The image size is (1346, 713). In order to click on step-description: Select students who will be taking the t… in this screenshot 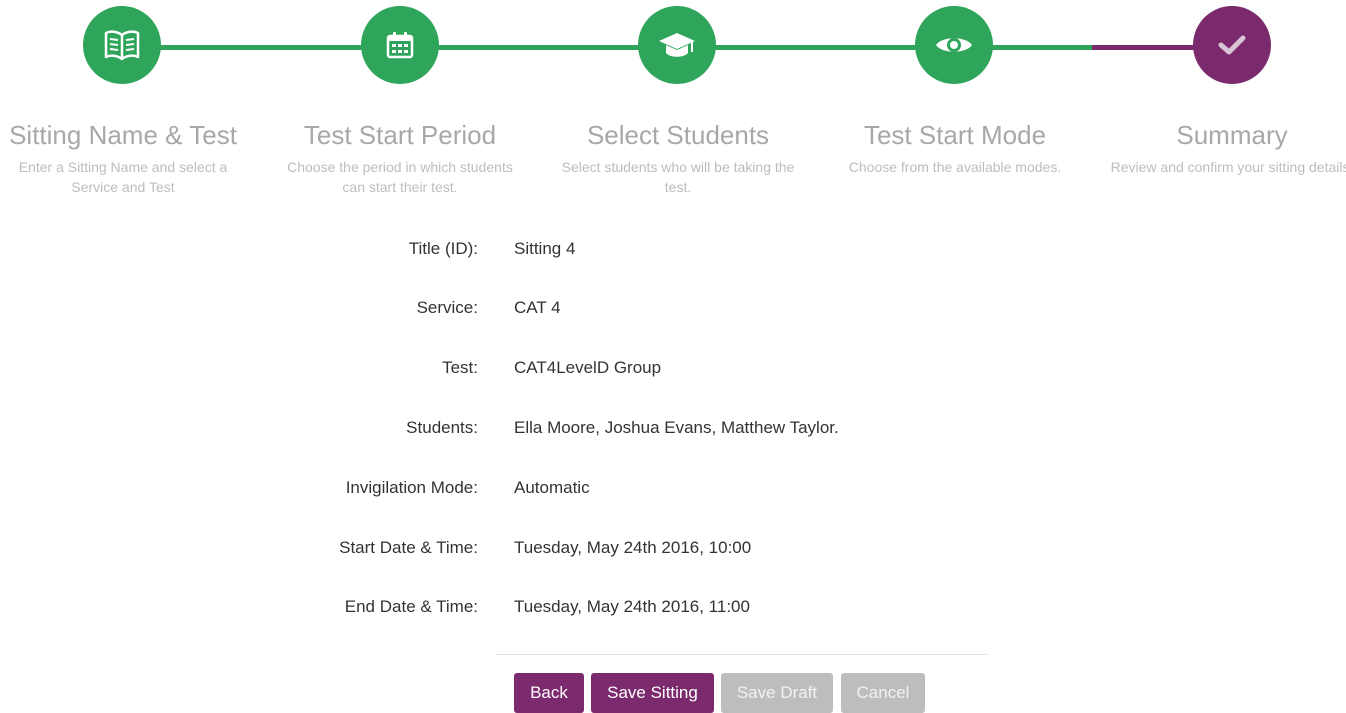, I will do `click(678, 177)`.